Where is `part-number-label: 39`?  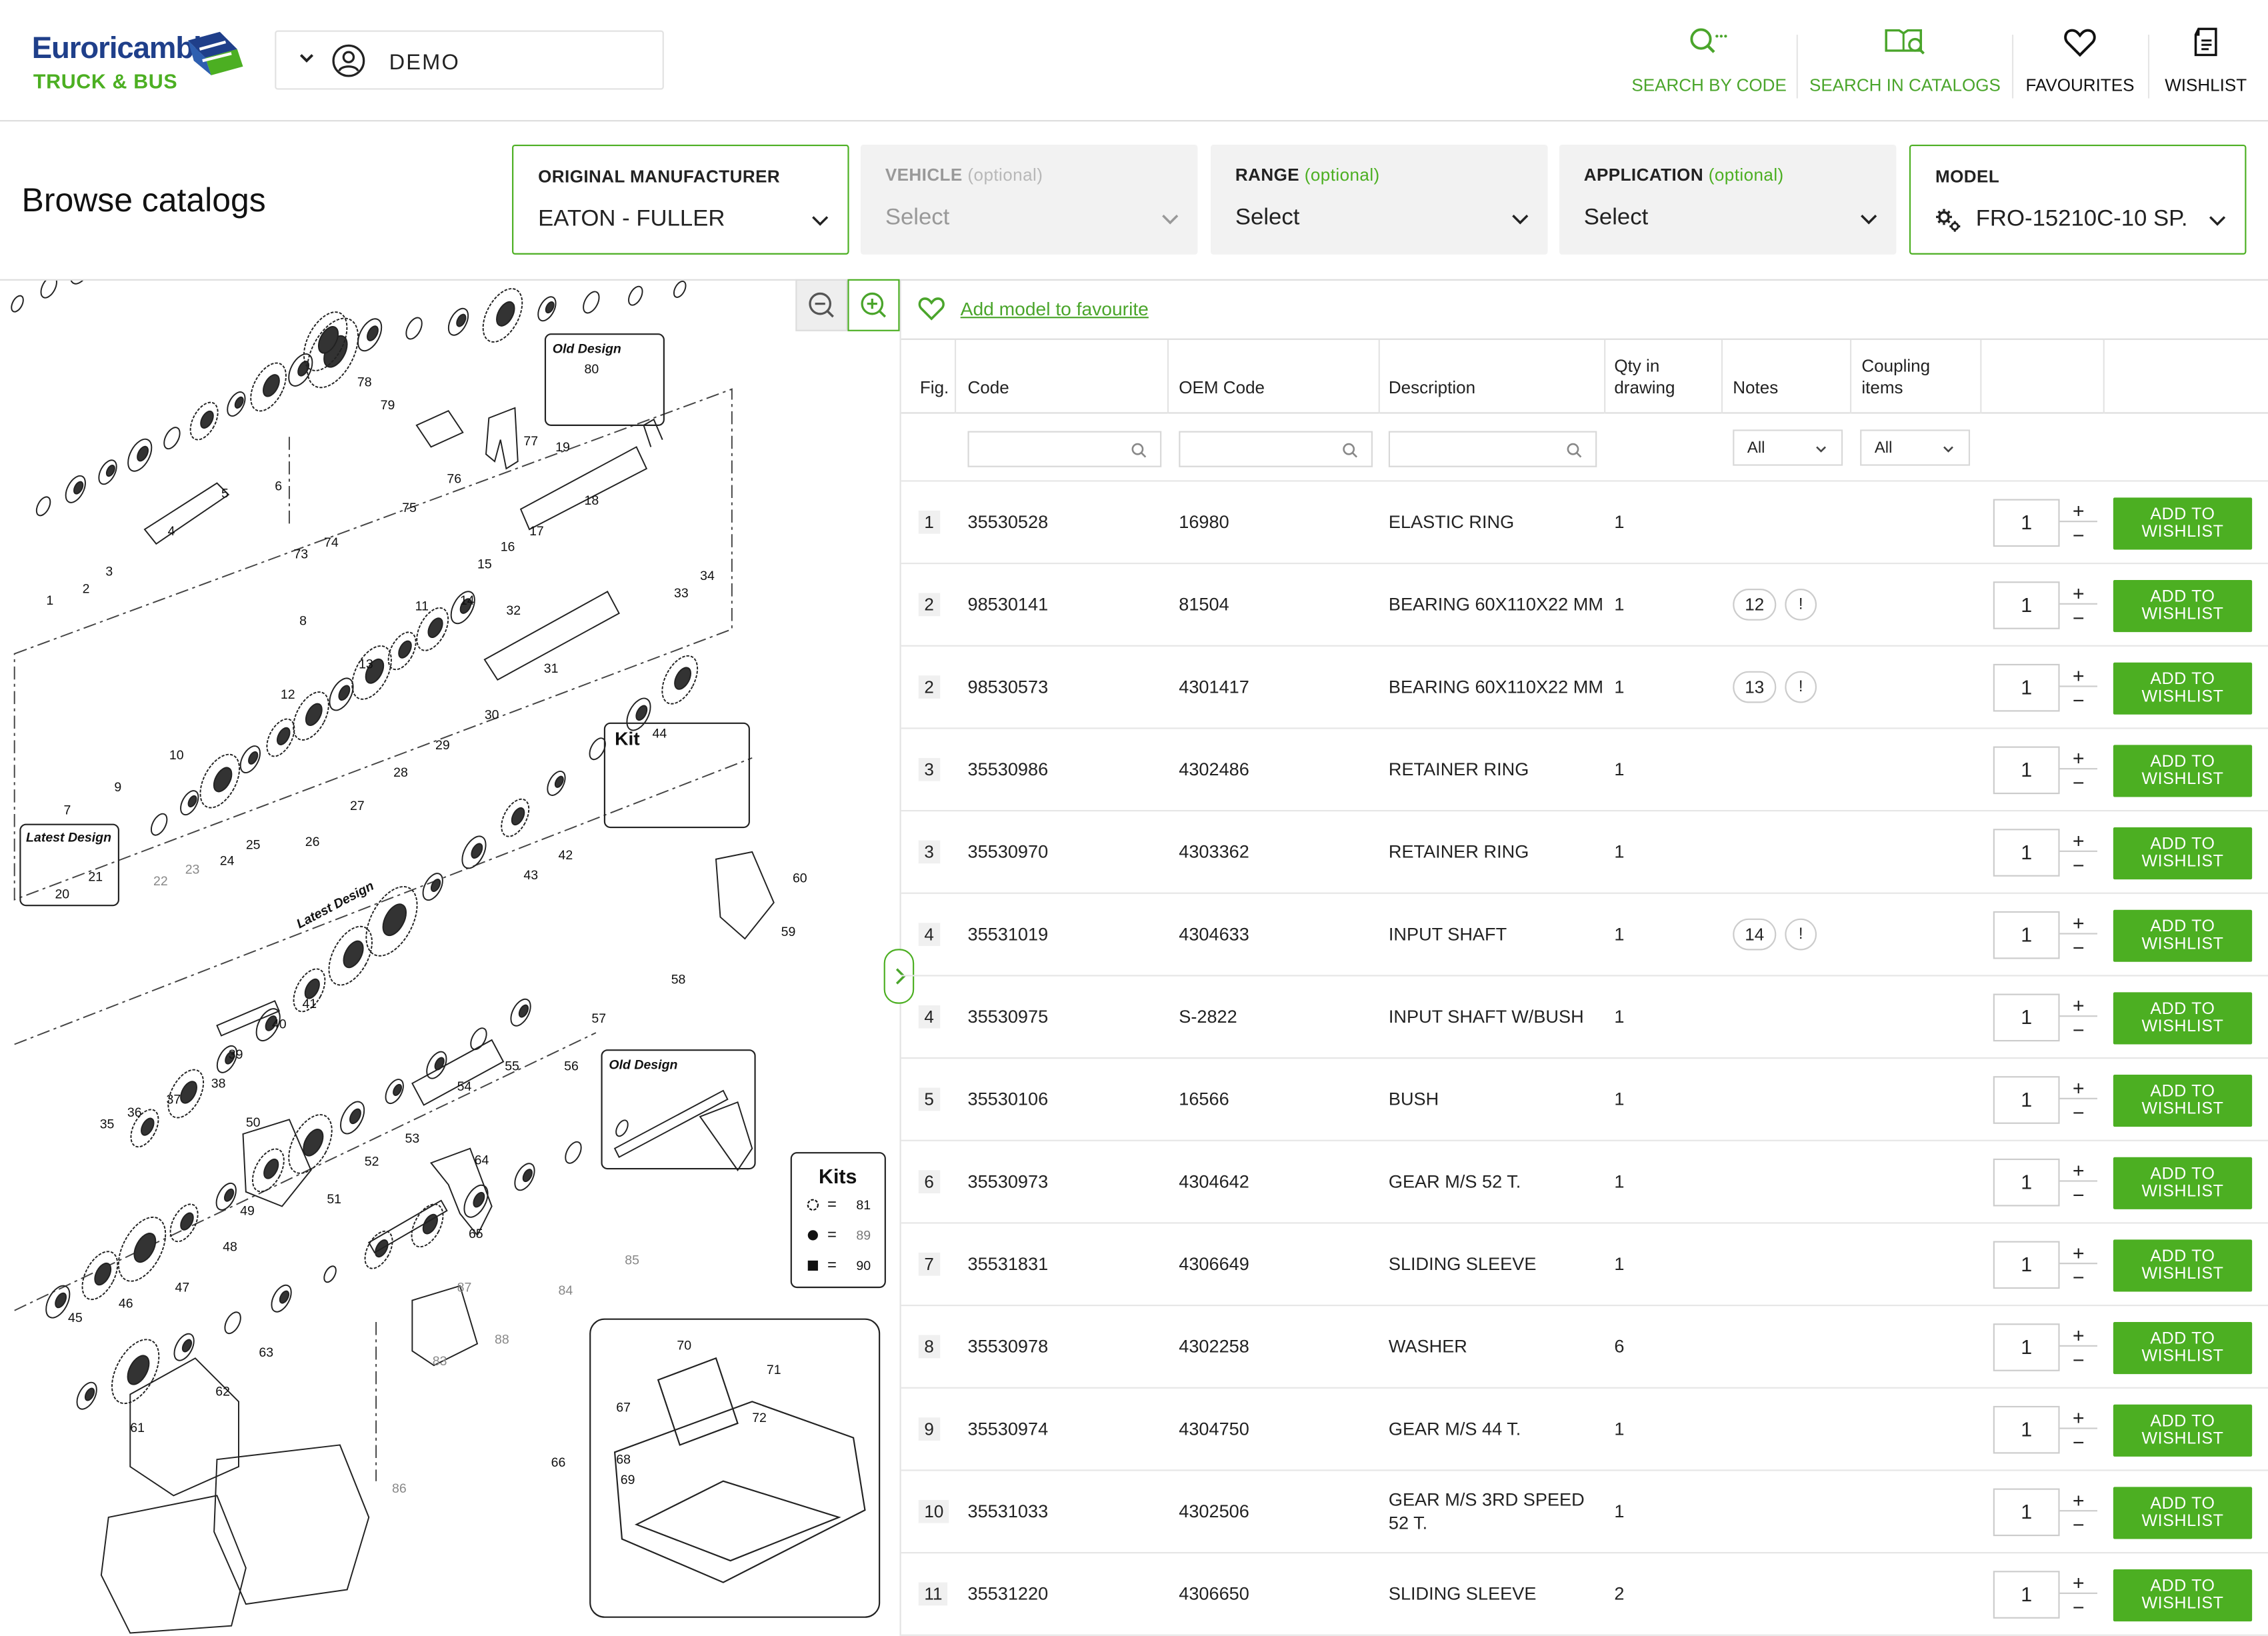
part-number-label: 39 is located at coordinates (236, 1054).